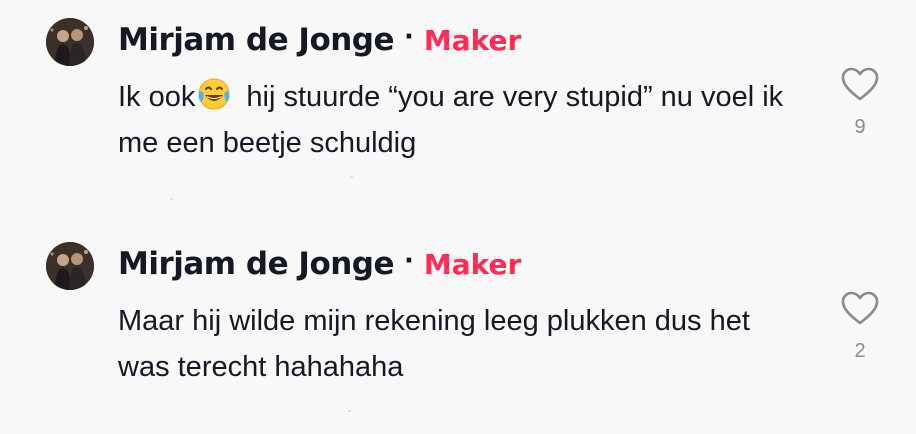  I want to click on comment-text-start: Ik ook, so click(157, 97).